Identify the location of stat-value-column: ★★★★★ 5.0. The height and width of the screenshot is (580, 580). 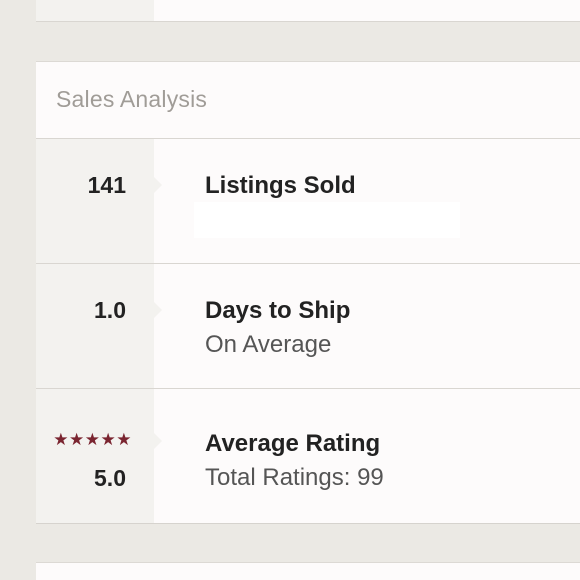
(99, 456).